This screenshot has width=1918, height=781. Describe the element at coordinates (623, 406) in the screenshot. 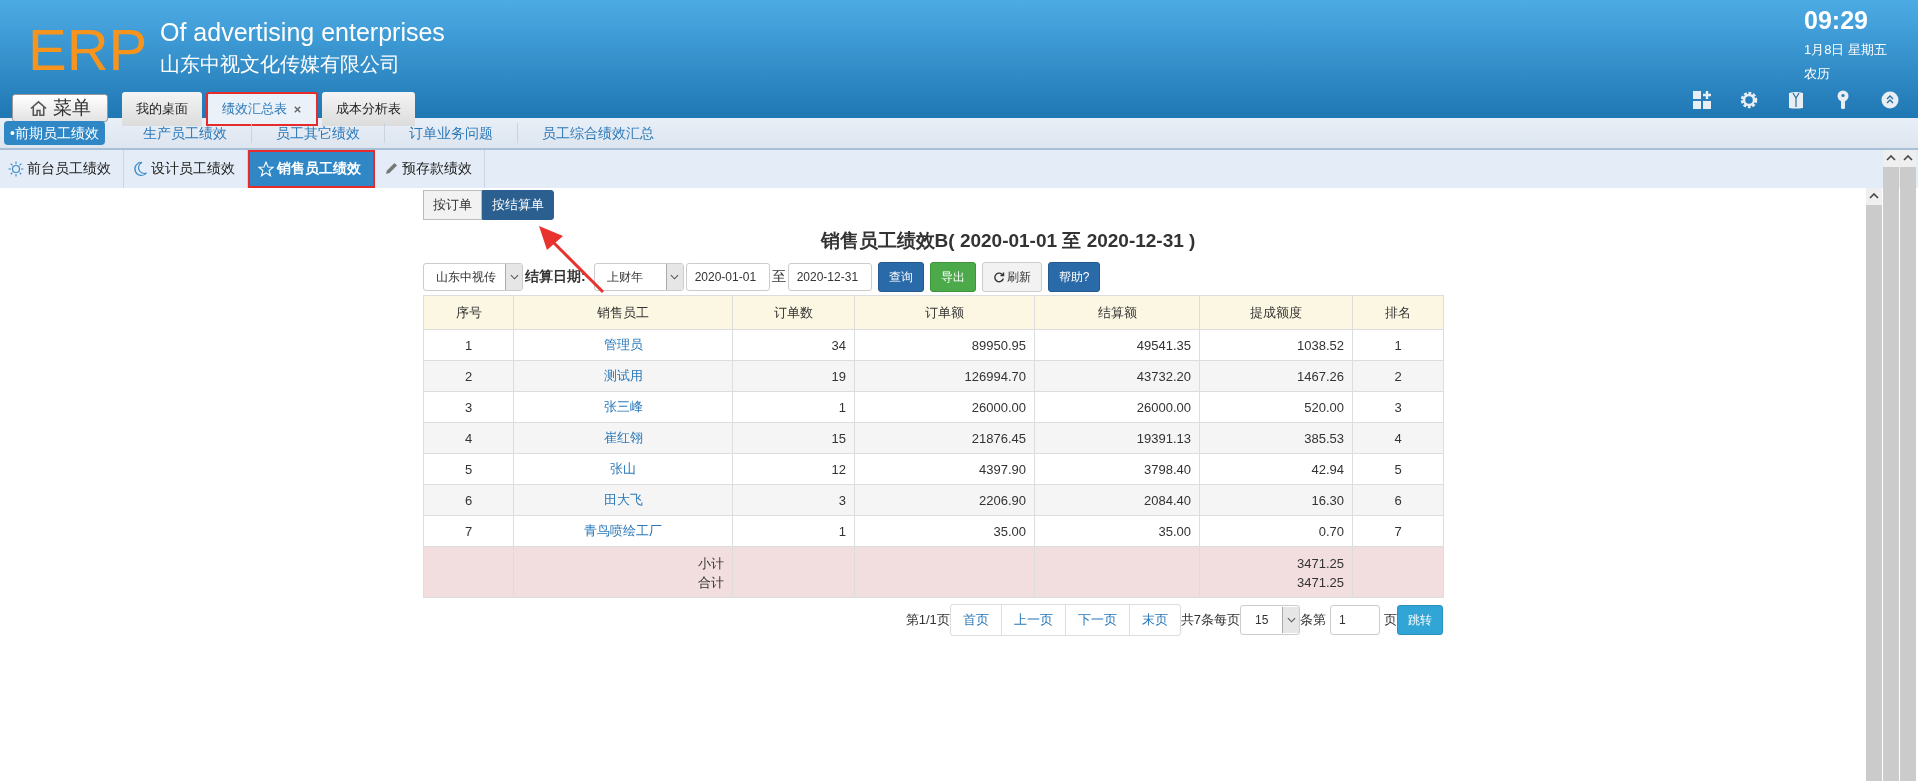

I see `employee-link: 张三峰` at that location.